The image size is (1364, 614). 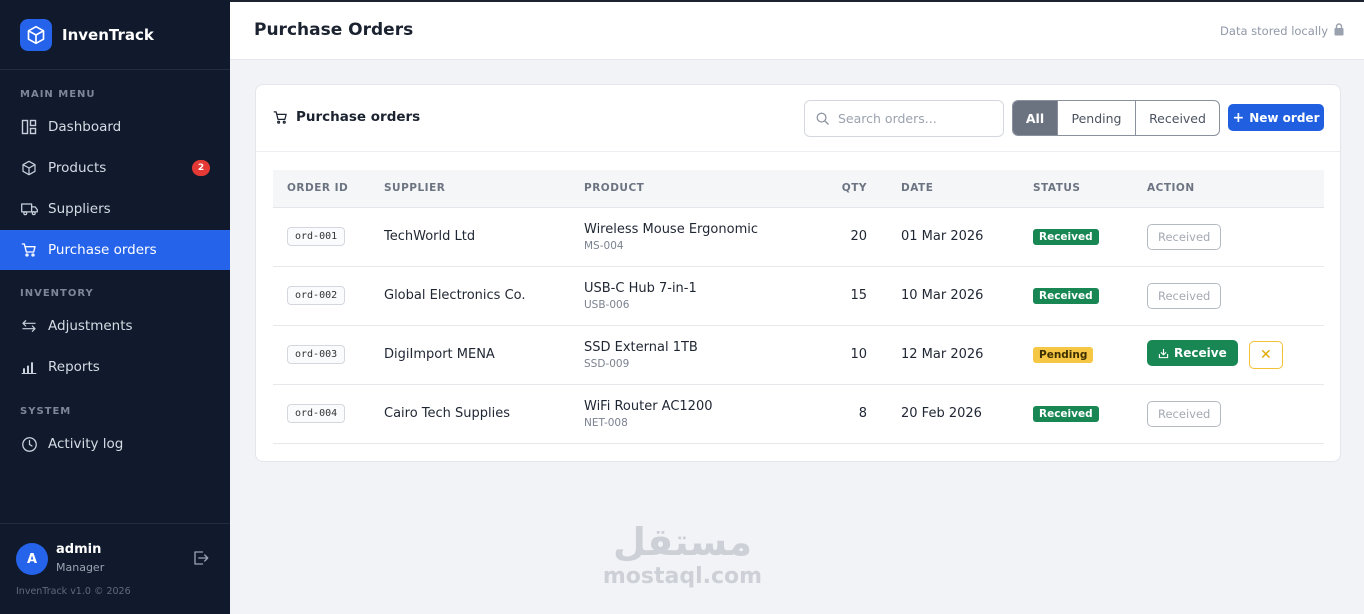 What do you see at coordinates (1200, 353) in the screenshot?
I see `receive-label: Receive` at bounding box center [1200, 353].